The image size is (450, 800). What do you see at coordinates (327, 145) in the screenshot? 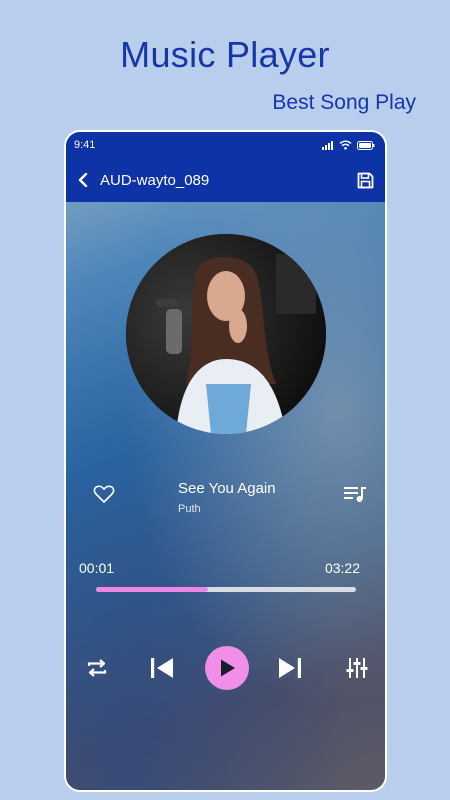
I see `signal-icon` at bounding box center [327, 145].